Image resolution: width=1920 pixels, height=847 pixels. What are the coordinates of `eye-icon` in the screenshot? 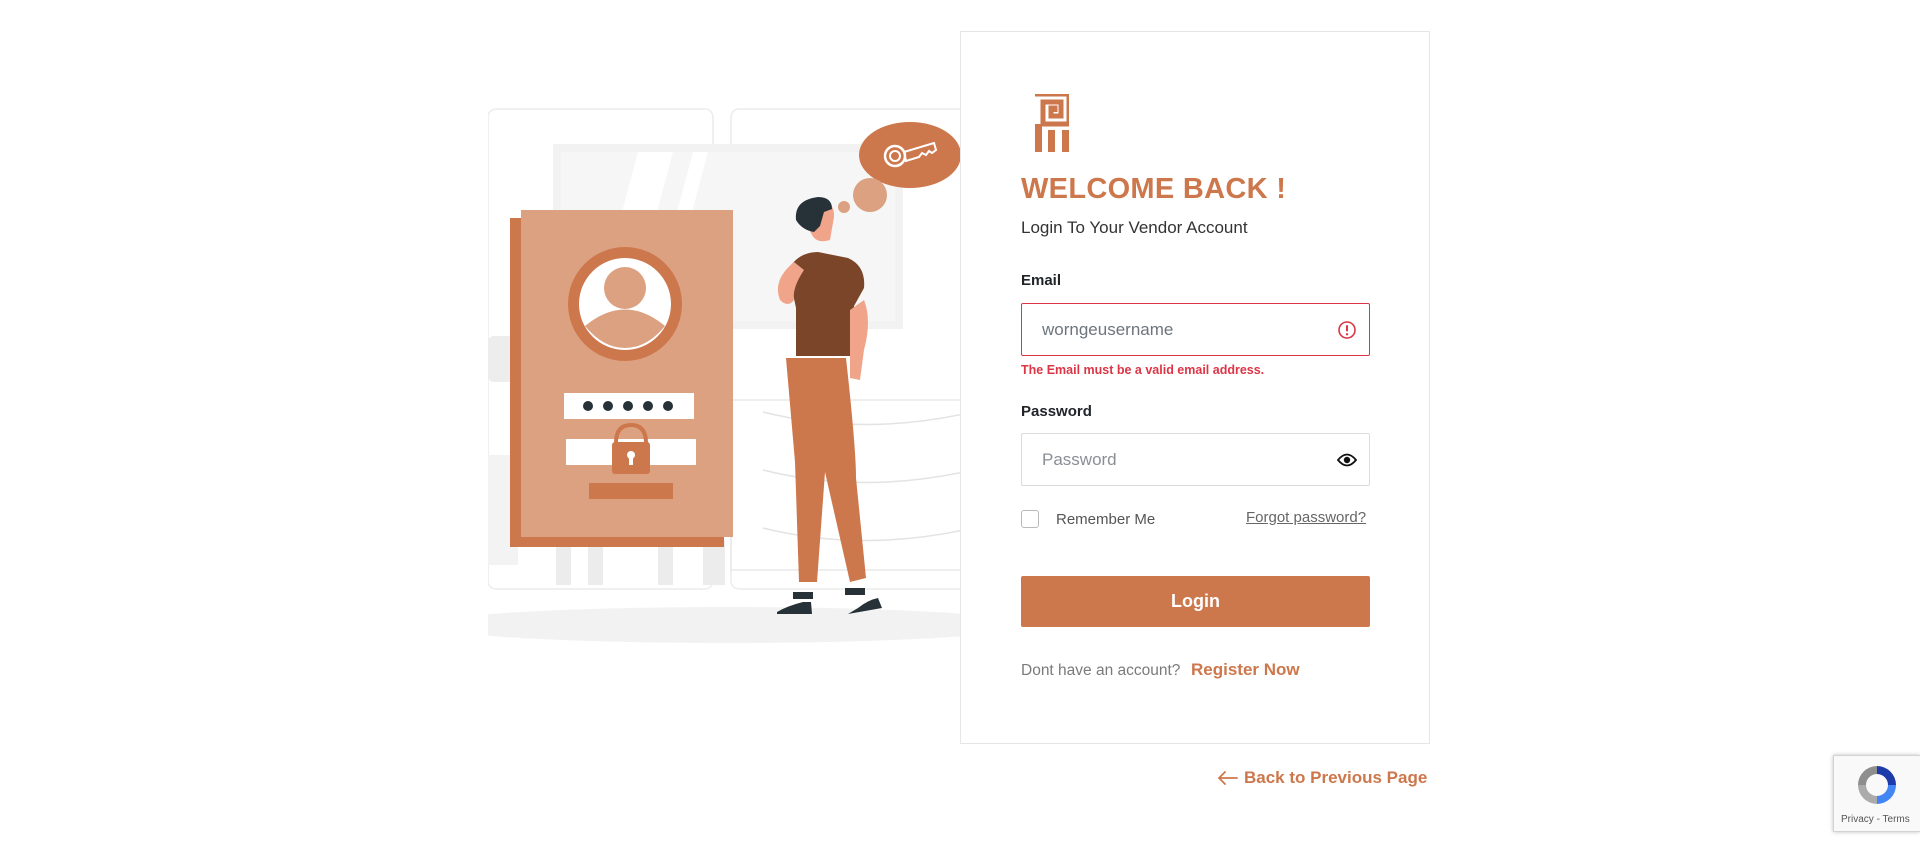 It's located at (1347, 460).